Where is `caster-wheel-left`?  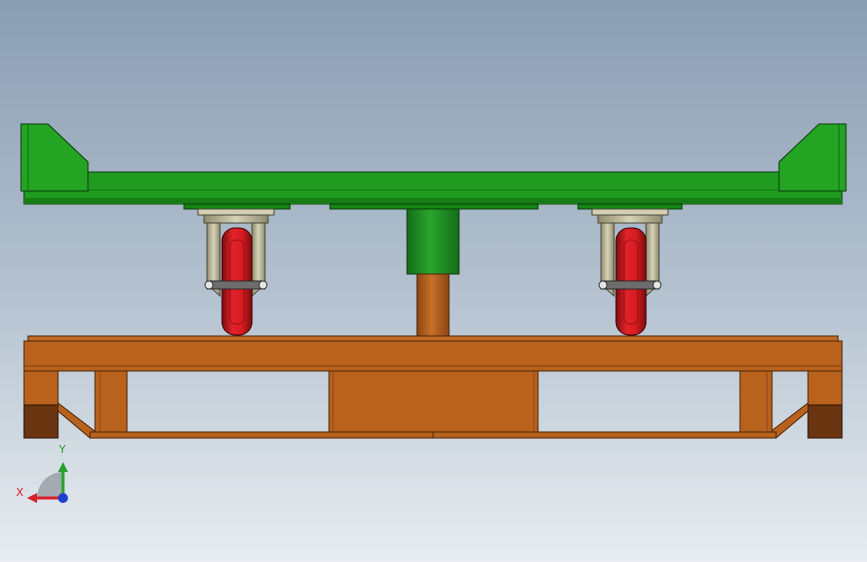 caster-wheel-left is located at coordinates (236, 272).